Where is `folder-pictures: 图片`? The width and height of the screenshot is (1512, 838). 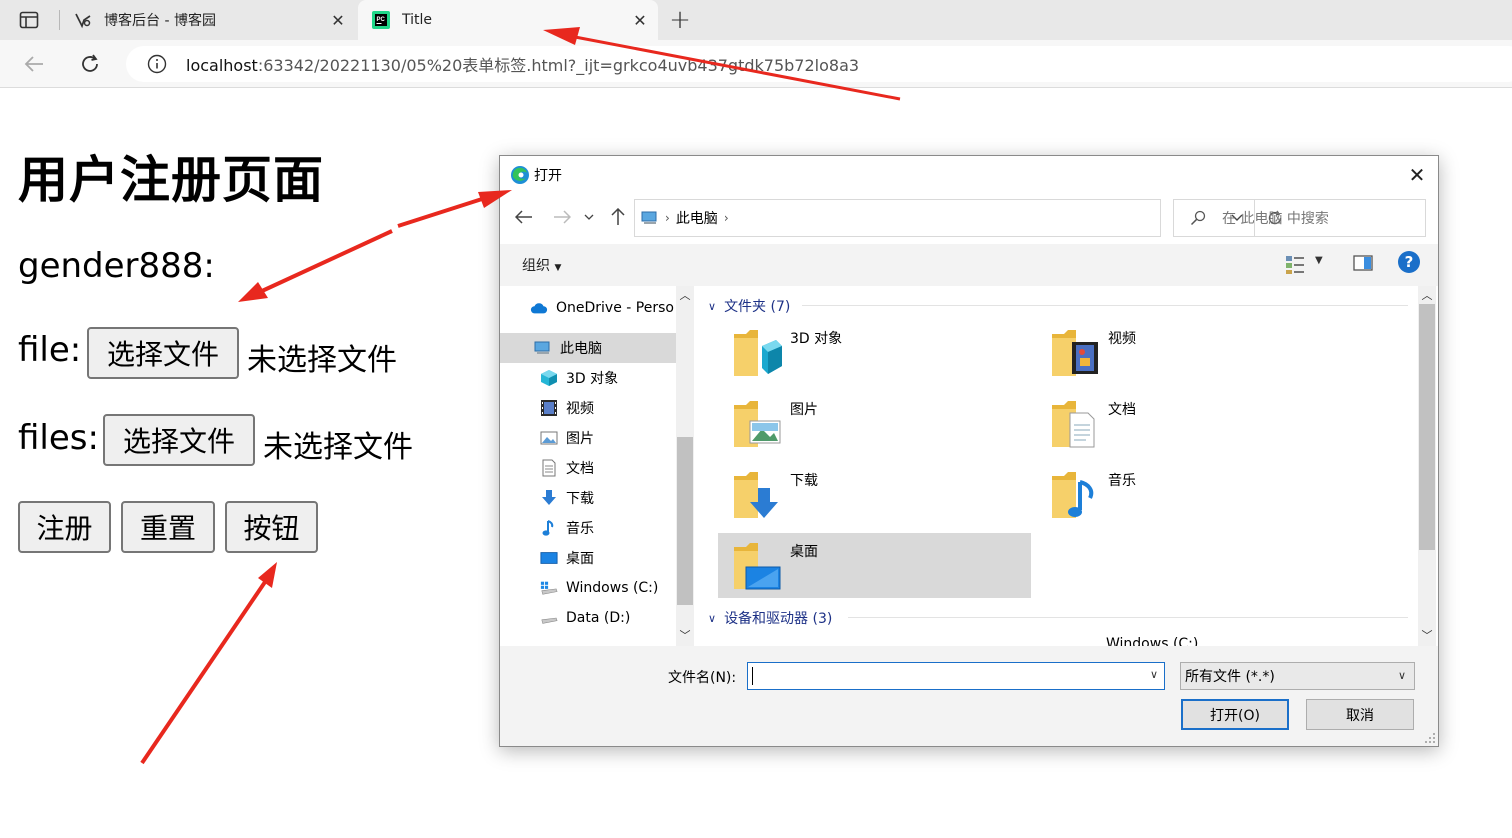 folder-pictures: 图片 is located at coordinates (874, 423).